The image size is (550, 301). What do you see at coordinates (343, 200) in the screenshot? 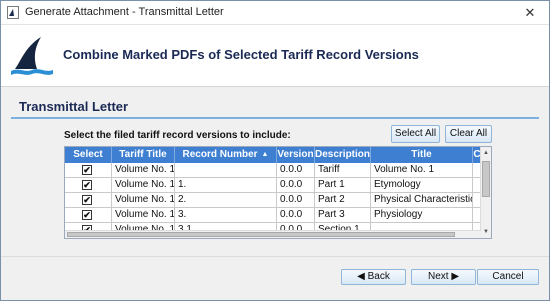
I see `description-cell: Part 2` at bounding box center [343, 200].